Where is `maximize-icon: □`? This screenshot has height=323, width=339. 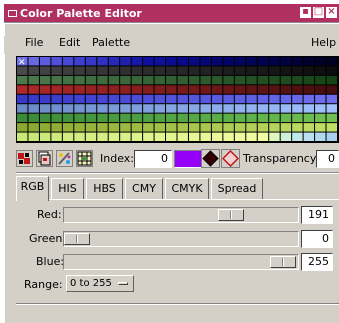
maximize-icon: □ is located at coordinates (318, 12).